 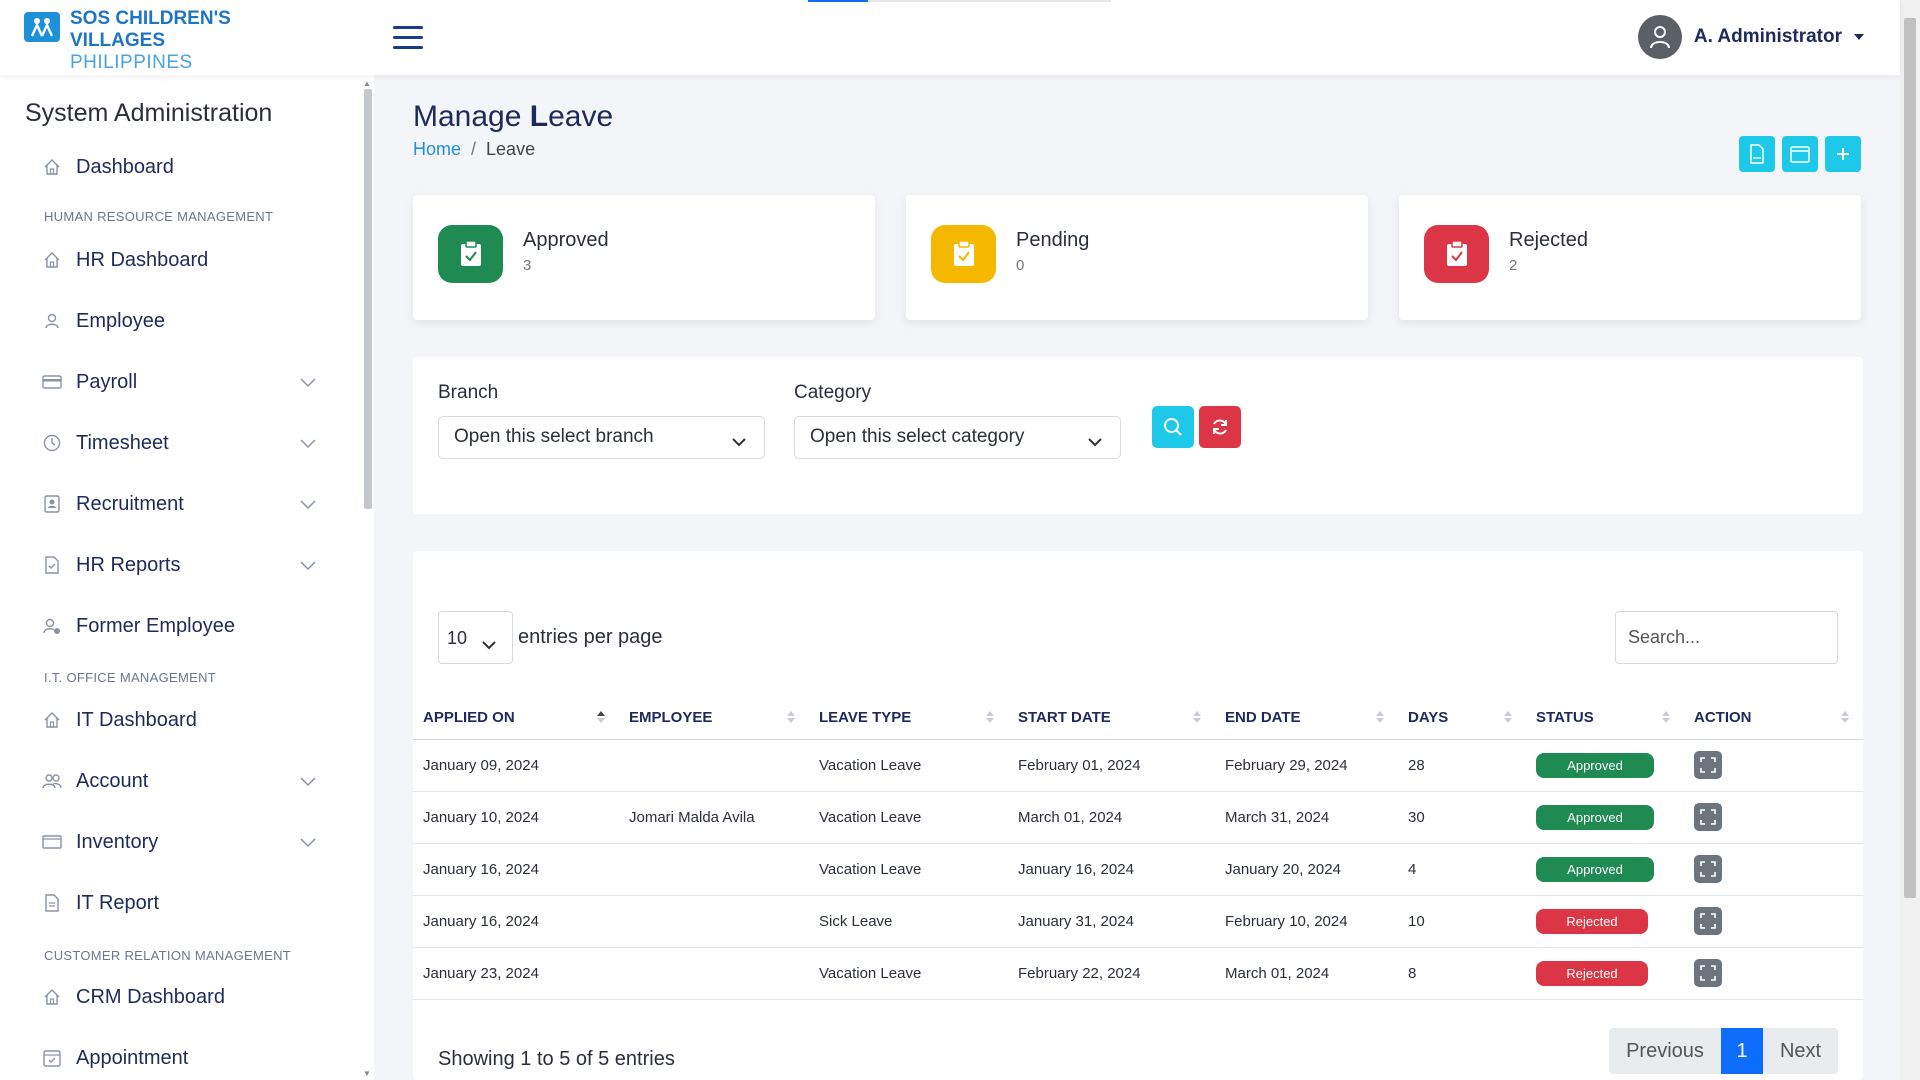 I want to click on search-button, so click(x=1173, y=427).